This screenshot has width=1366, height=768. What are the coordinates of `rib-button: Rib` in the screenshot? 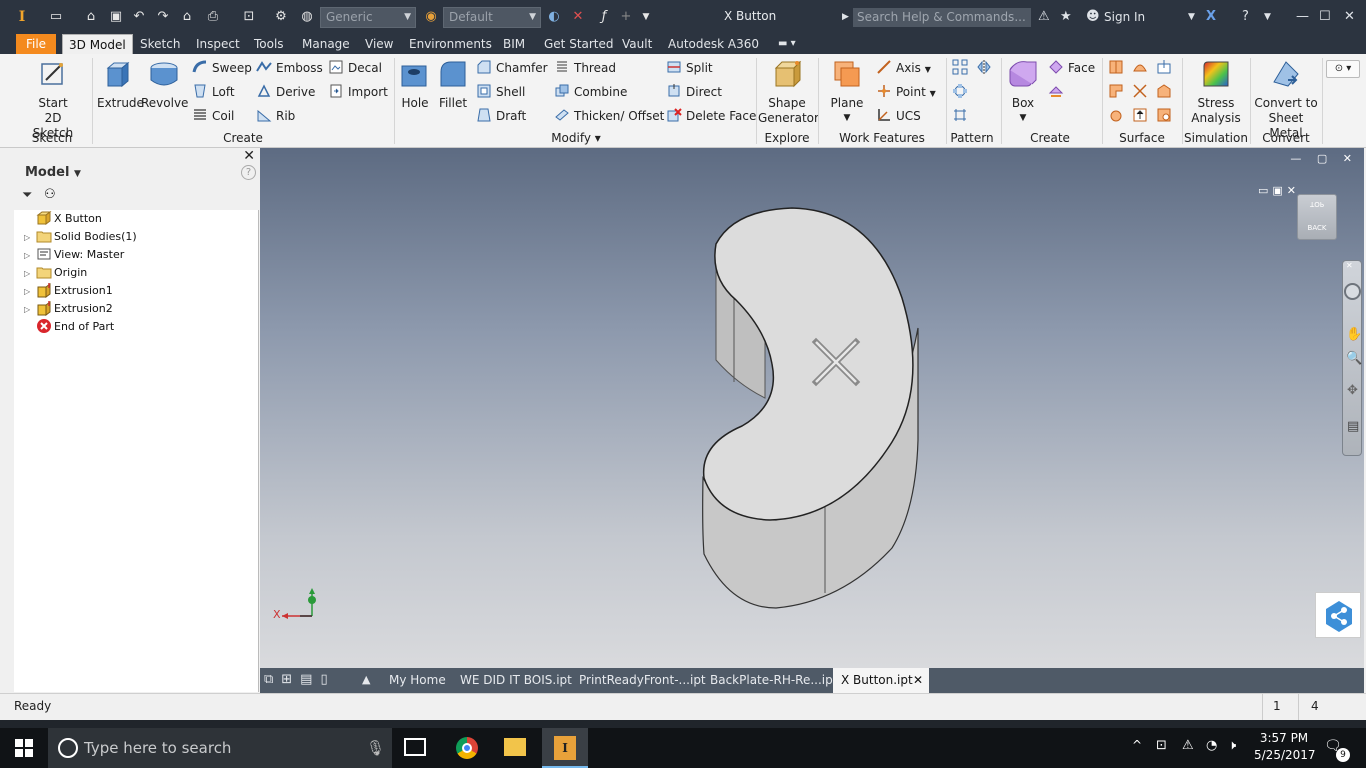 It's located at (275, 116).